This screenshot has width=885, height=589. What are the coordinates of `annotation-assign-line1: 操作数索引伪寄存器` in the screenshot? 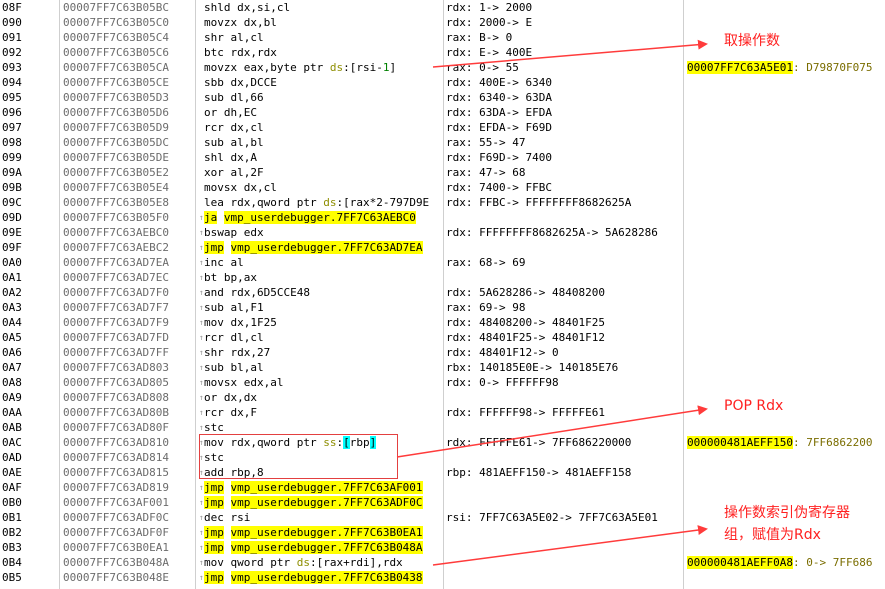 It's located at (787, 513).